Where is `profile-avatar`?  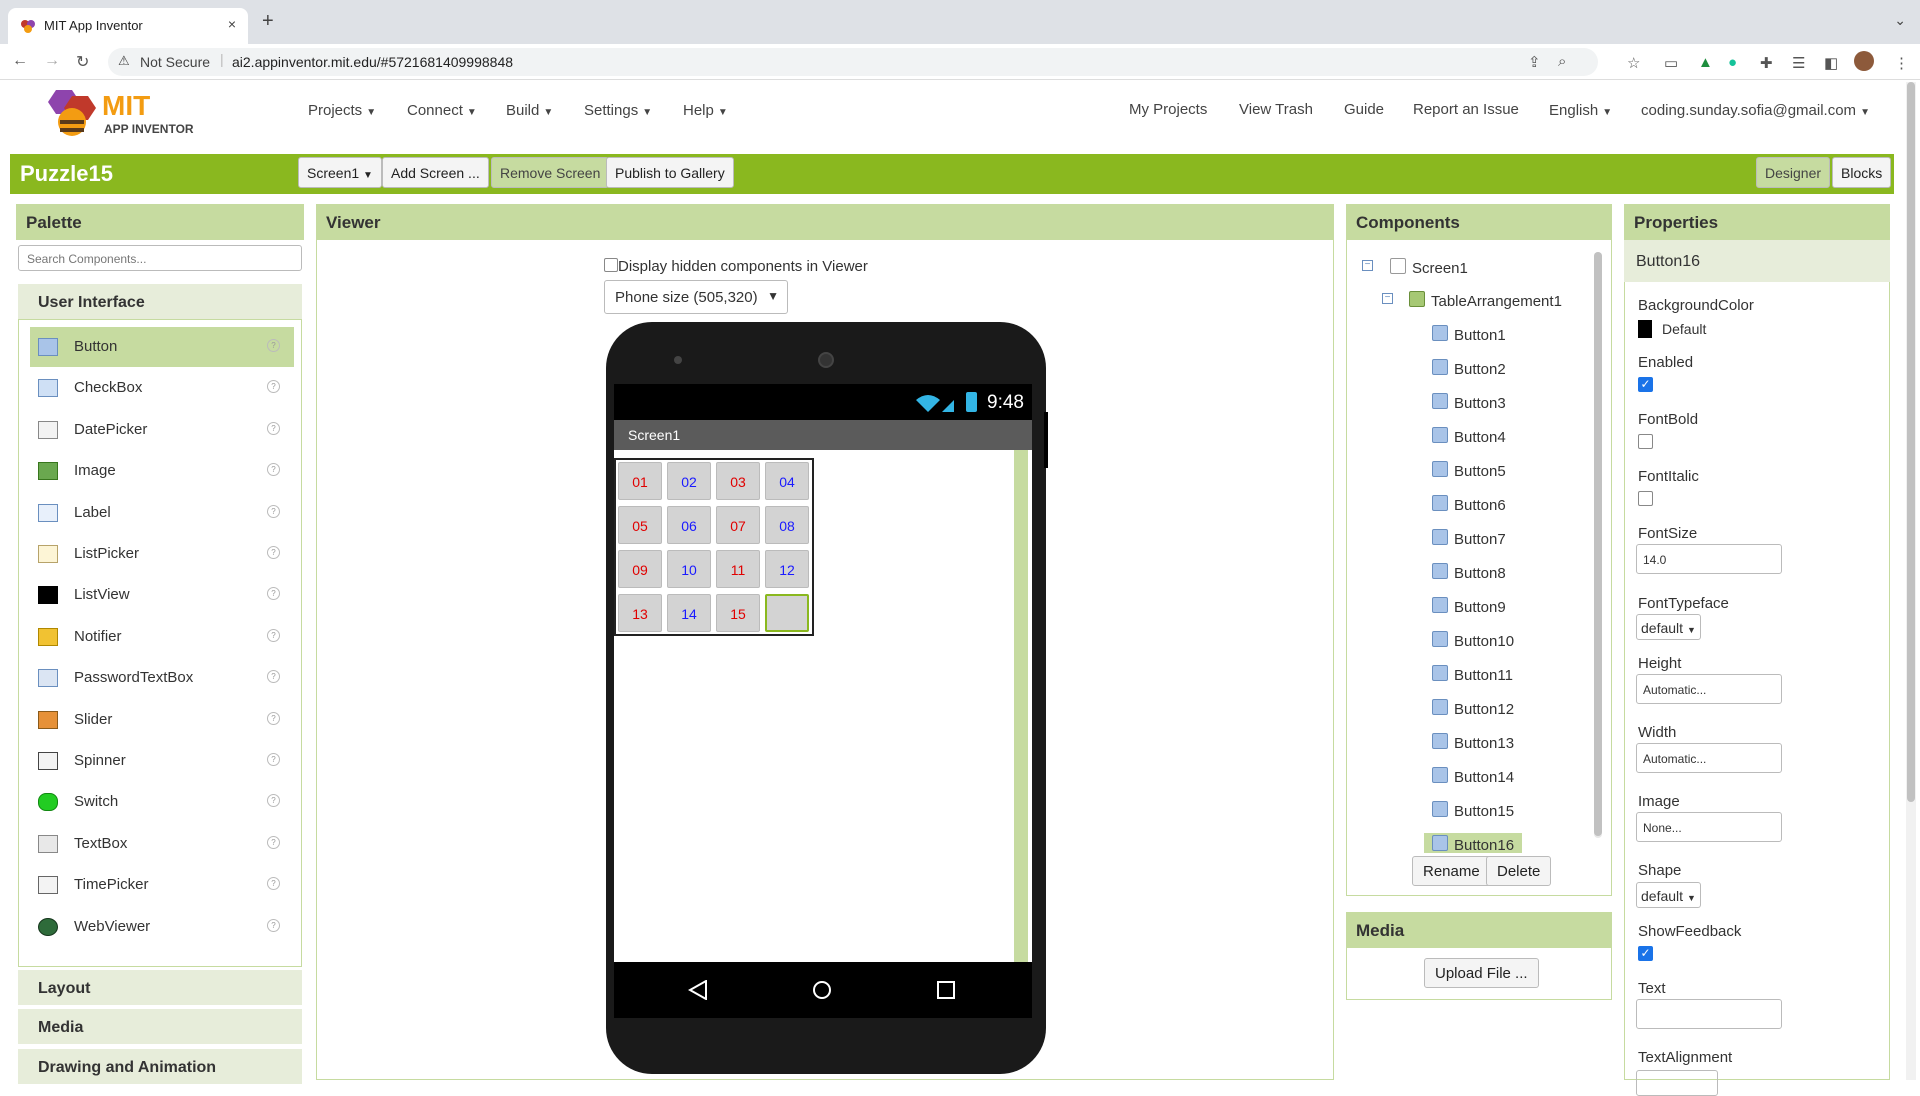 profile-avatar is located at coordinates (1864, 61).